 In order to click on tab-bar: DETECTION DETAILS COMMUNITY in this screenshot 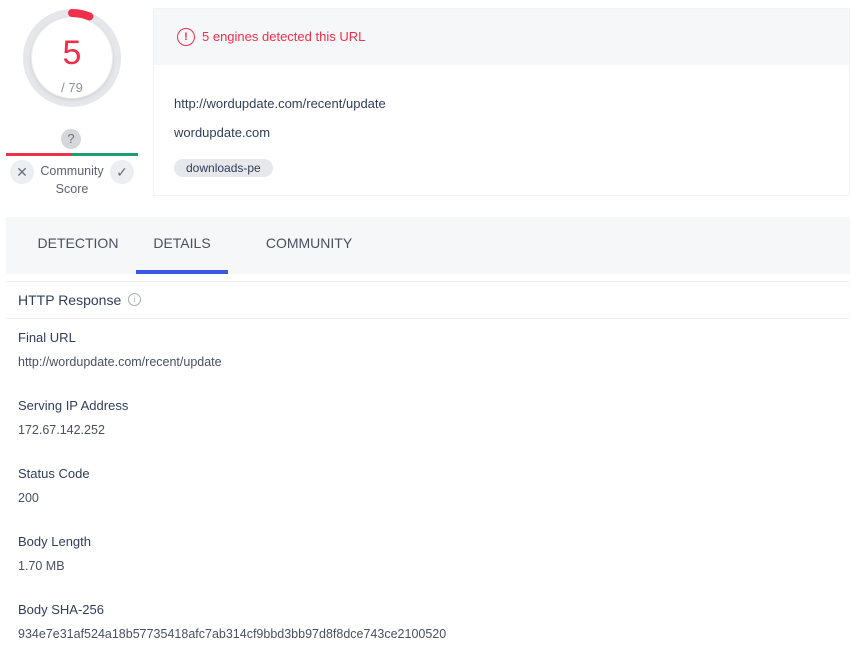, I will do `click(428, 245)`.